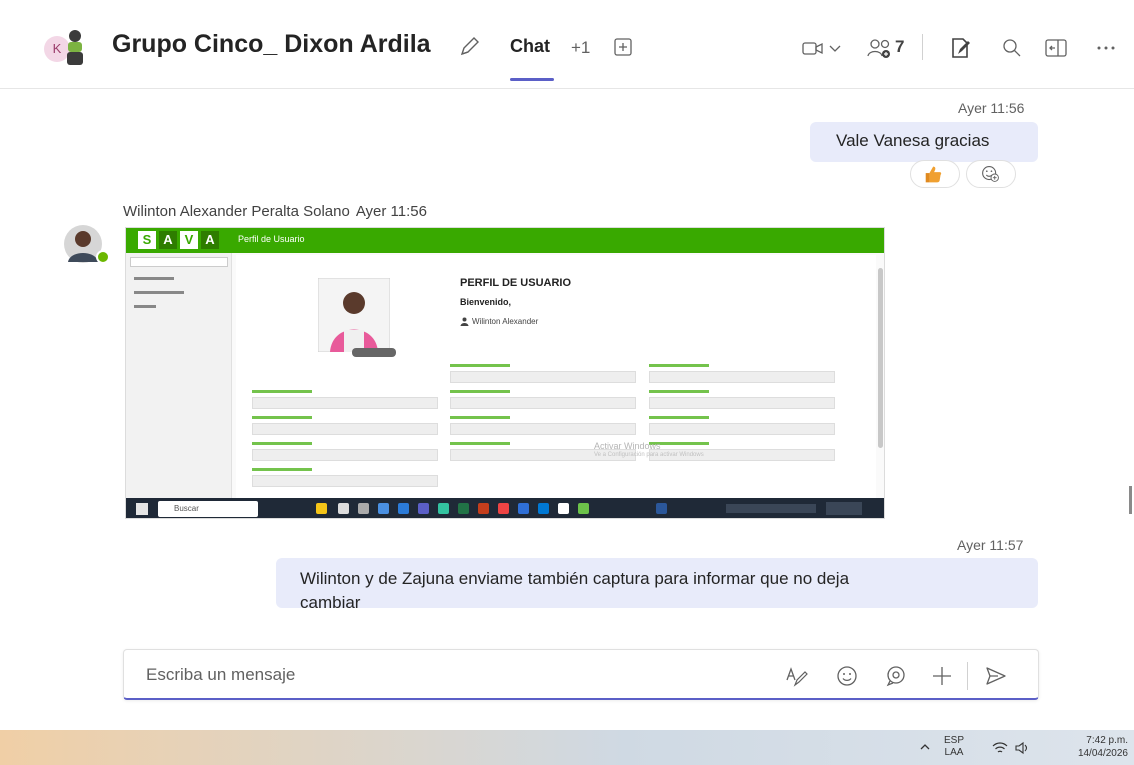 The height and width of the screenshot is (765, 1134). What do you see at coordinates (580, 48) in the screenshot?
I see `tab-more: +1` at bounding box center [580, 48].